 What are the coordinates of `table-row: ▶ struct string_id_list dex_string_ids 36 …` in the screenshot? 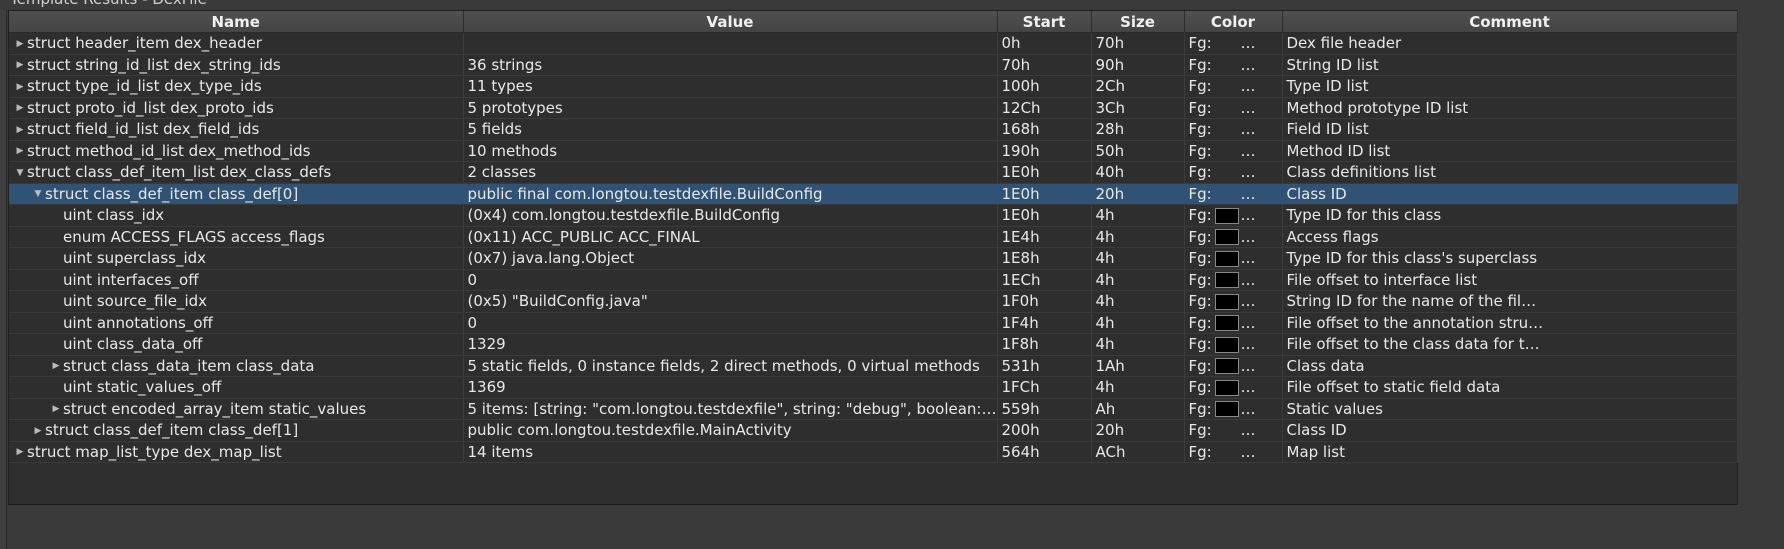 It's located at (873, 65).